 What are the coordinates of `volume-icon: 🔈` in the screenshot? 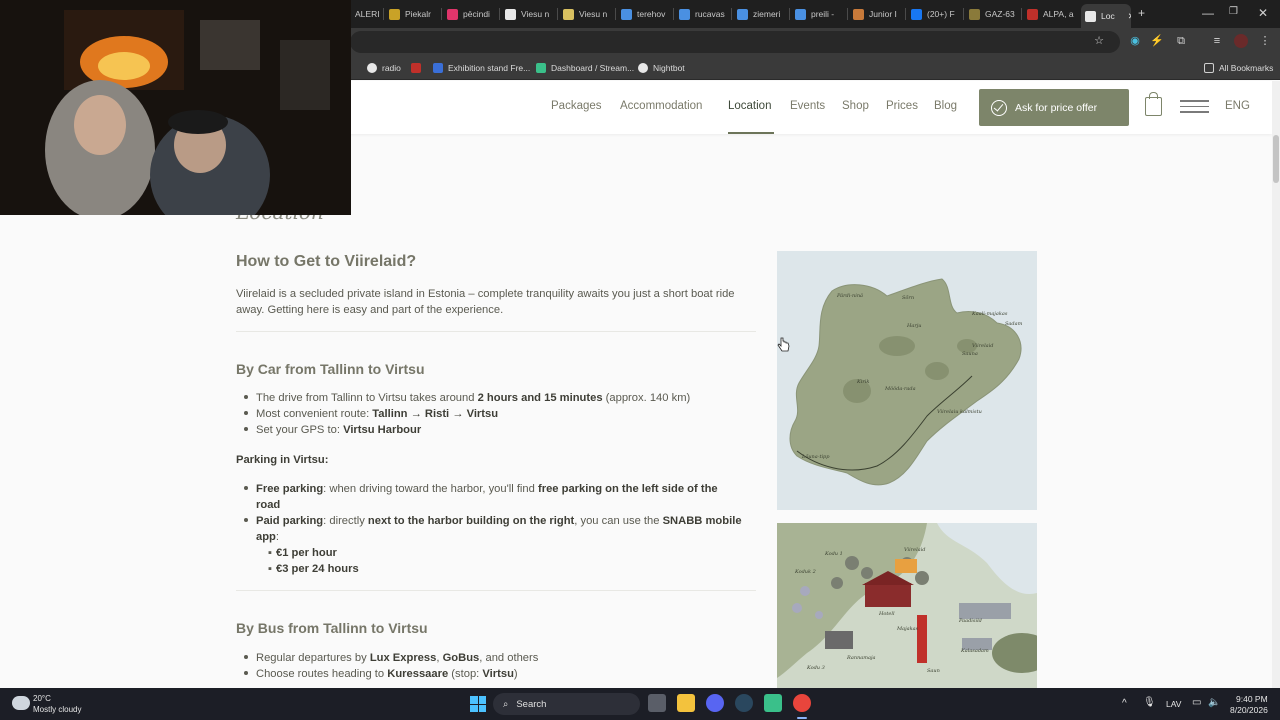 It's located at (1214, 702).